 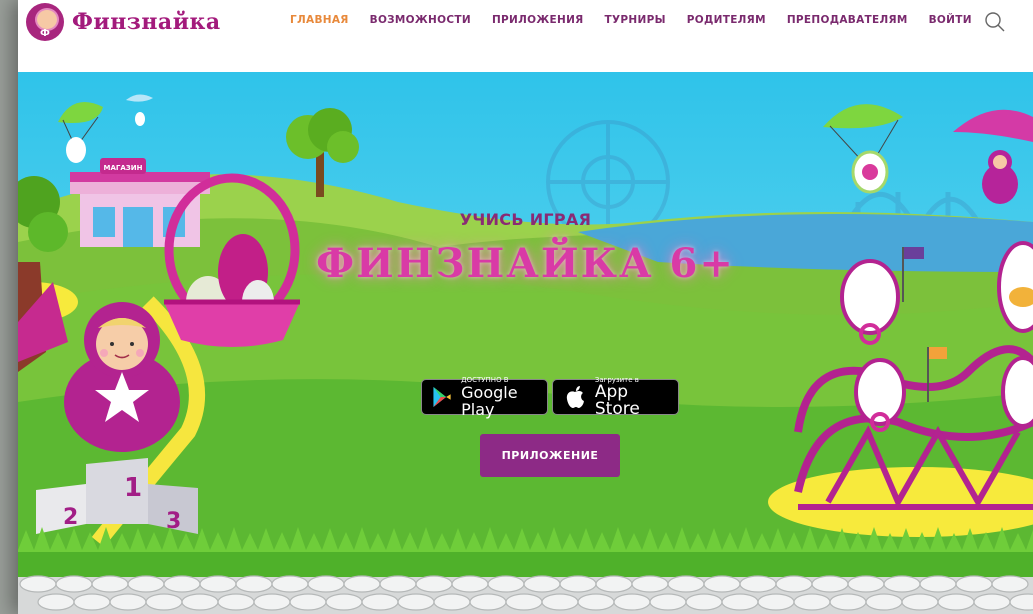 What do you see at coordinates (525, 263) in the screenshot?
I see `hero-title: ФИНЗНАЙКА 6+` at bounding box center [525, 263].